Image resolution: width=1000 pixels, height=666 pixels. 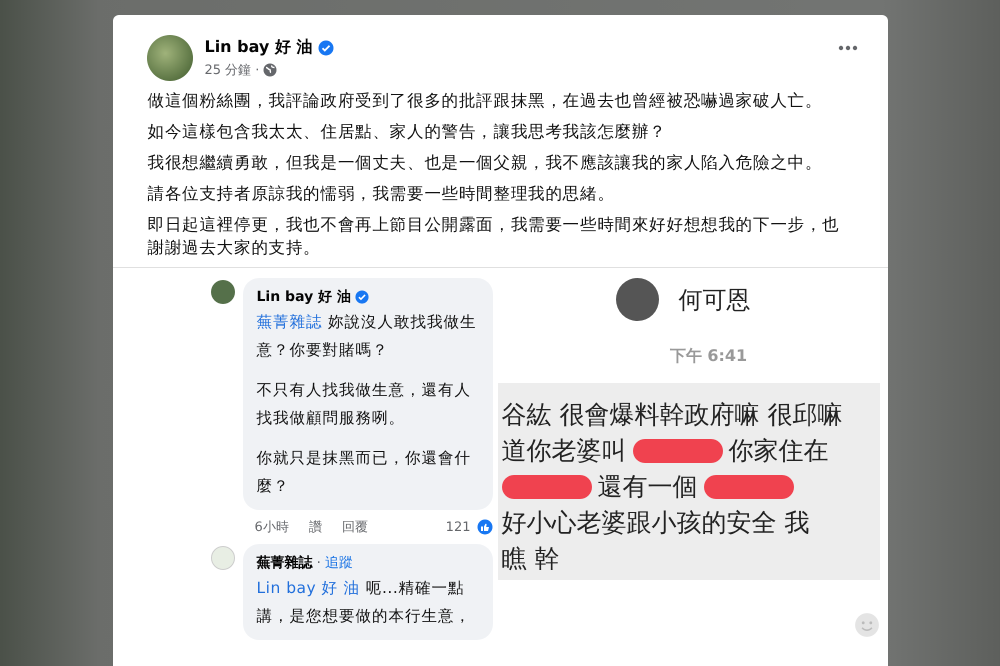 What do you see at coordinates (637, 299) in the screenshot?
I see `contact-avatar-placeholder` at bounding box center [637, 299].